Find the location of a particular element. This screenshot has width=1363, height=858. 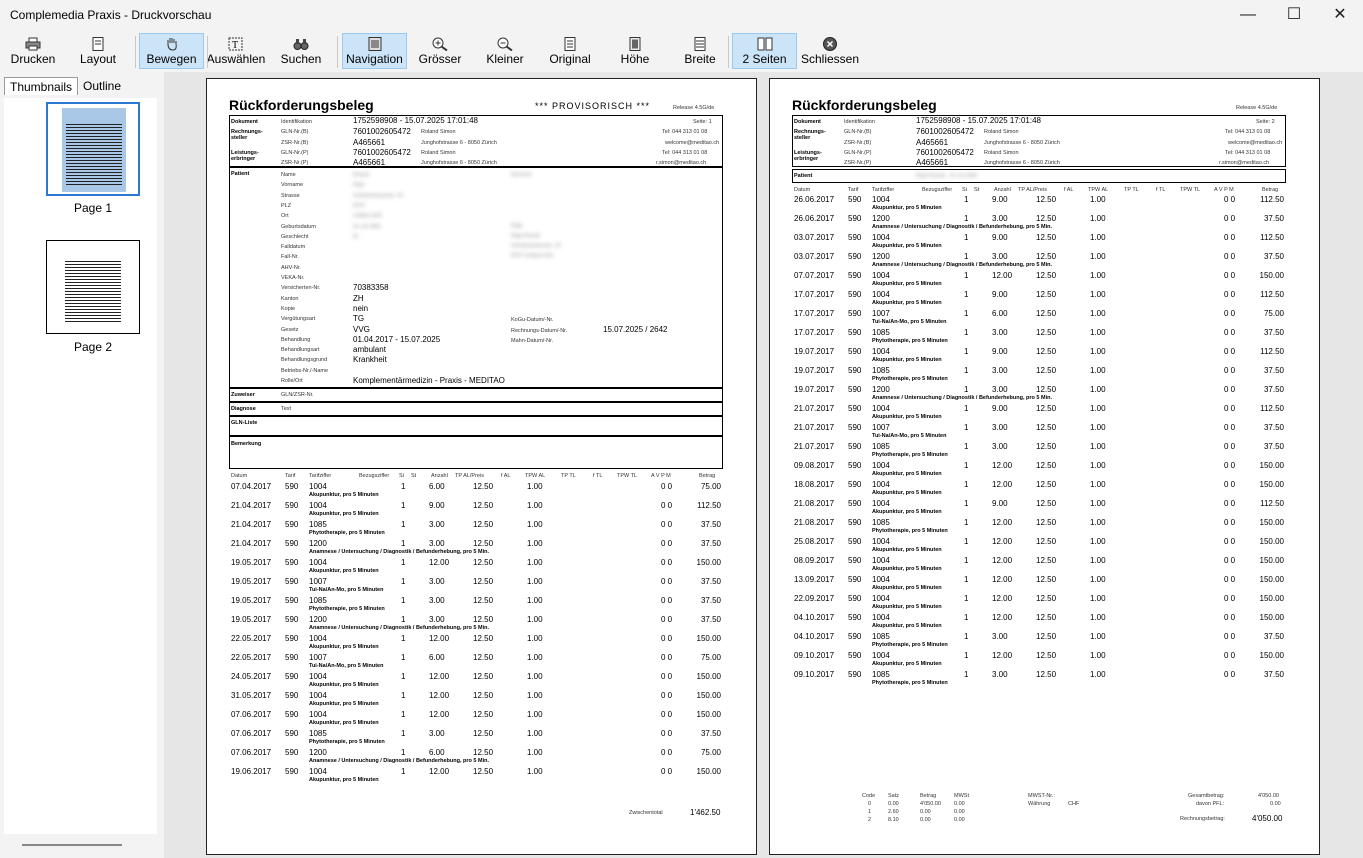

binoculars-icon is located at coordinates (301, 44).